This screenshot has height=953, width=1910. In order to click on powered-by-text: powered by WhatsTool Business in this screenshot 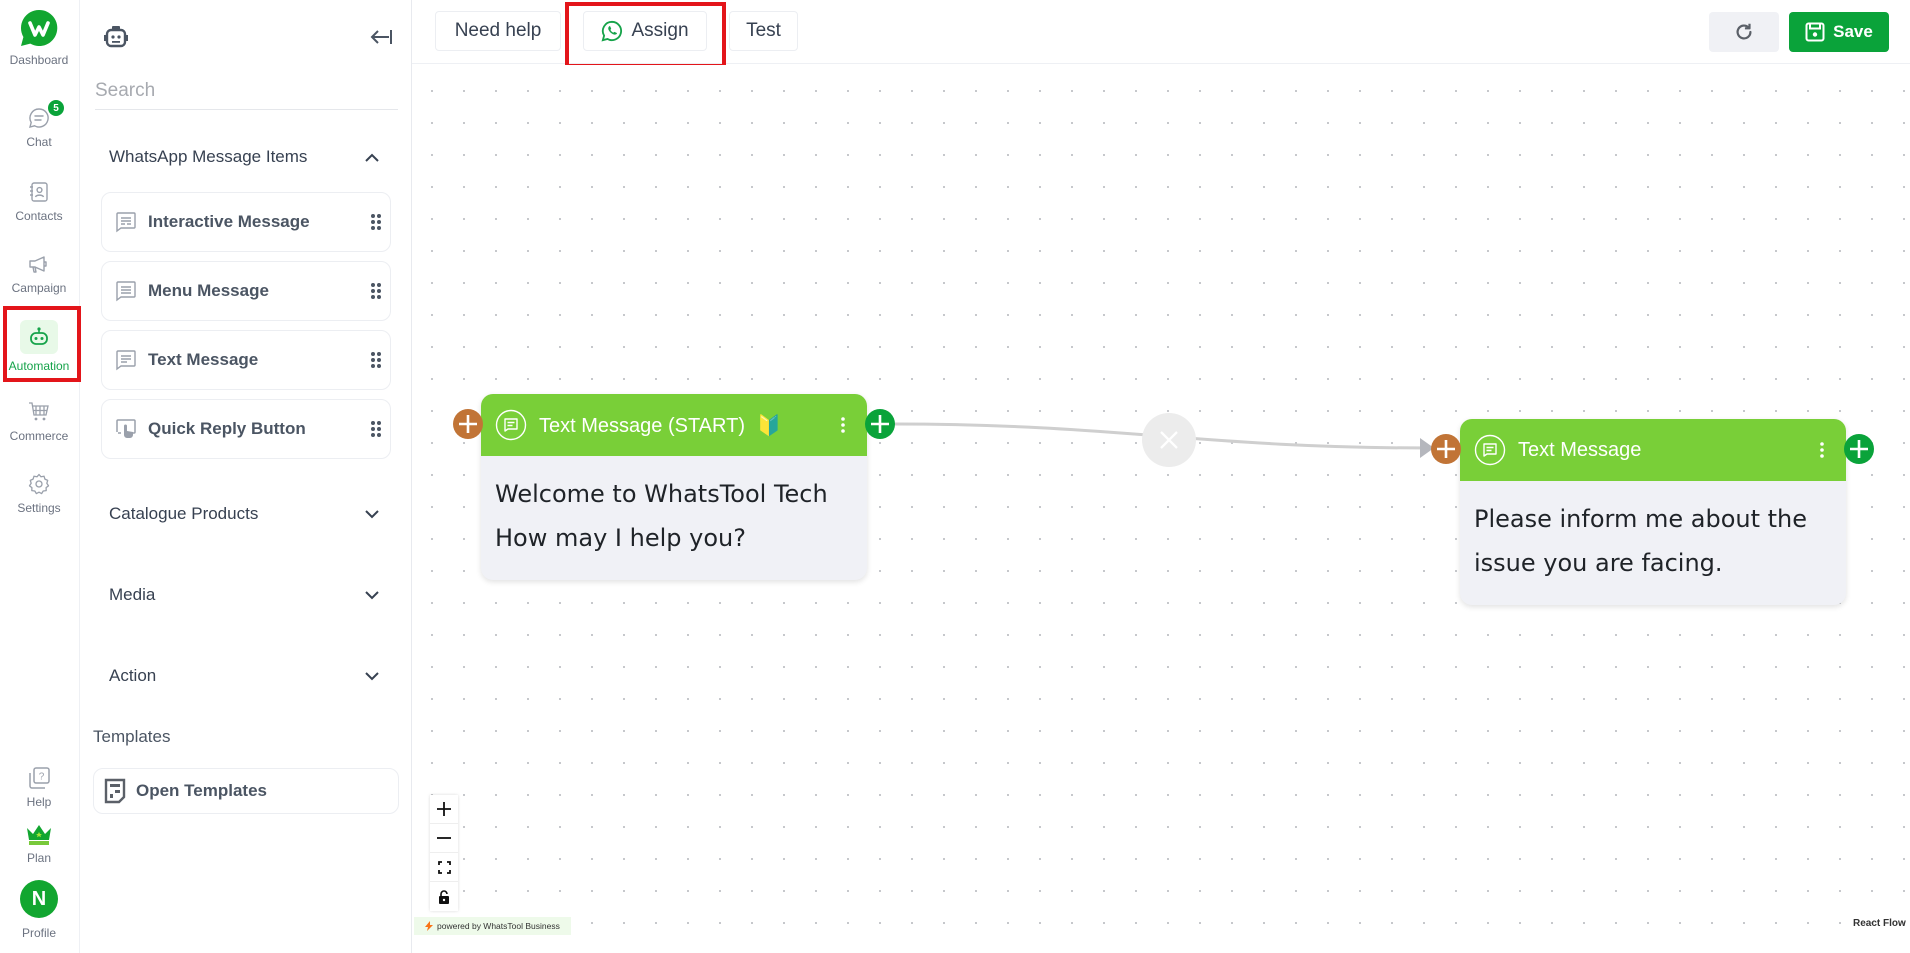, I will do `click(498, 926)`.